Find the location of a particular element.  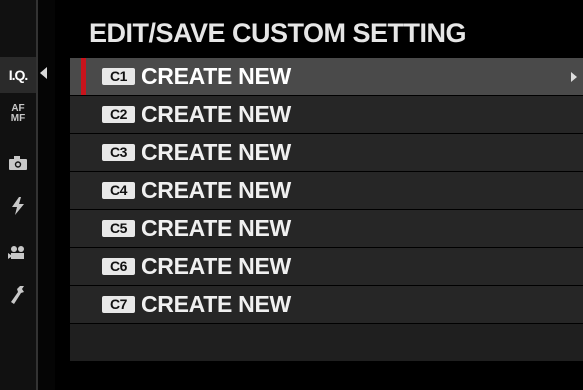

wrench-icon is located at coordinates (18, 295).